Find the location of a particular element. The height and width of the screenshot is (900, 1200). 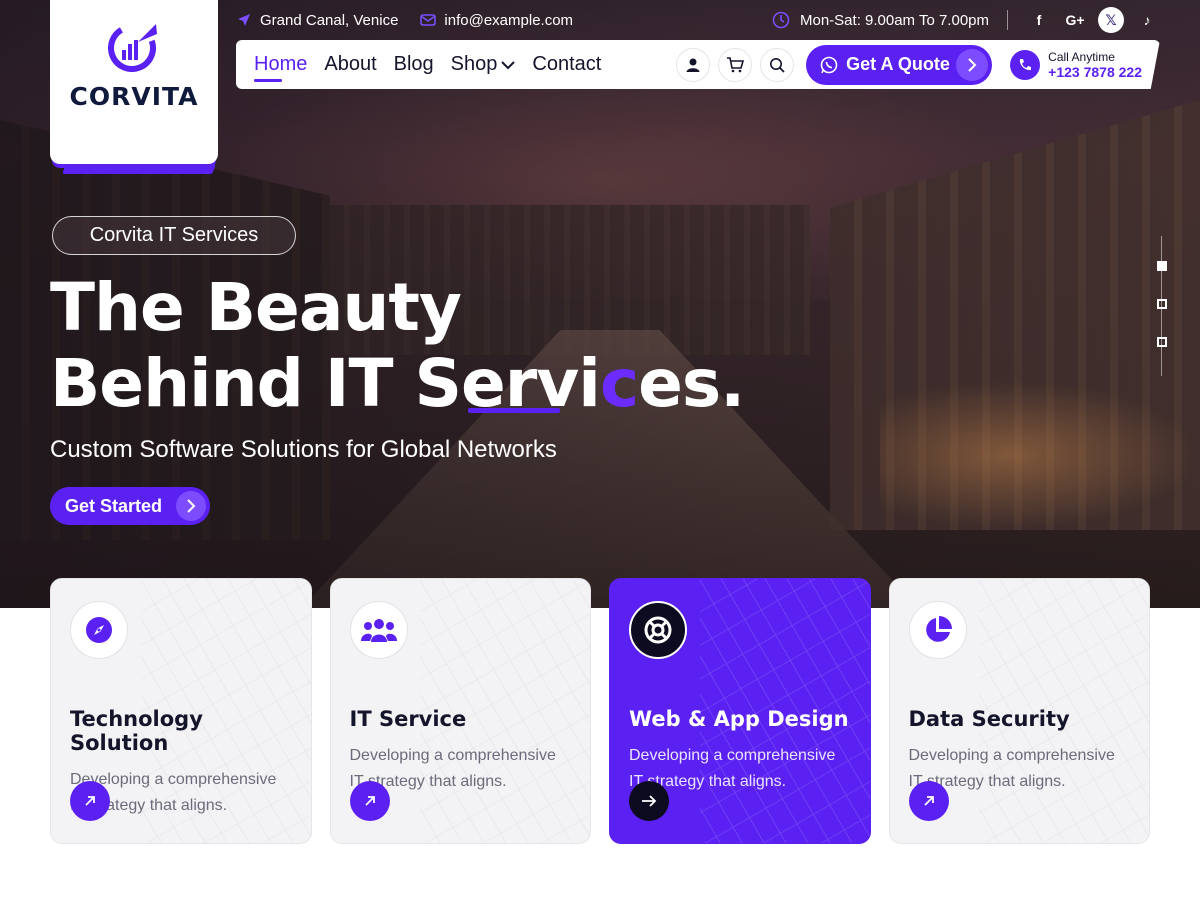

hero-title-underline is located at coordinates (514, 410).